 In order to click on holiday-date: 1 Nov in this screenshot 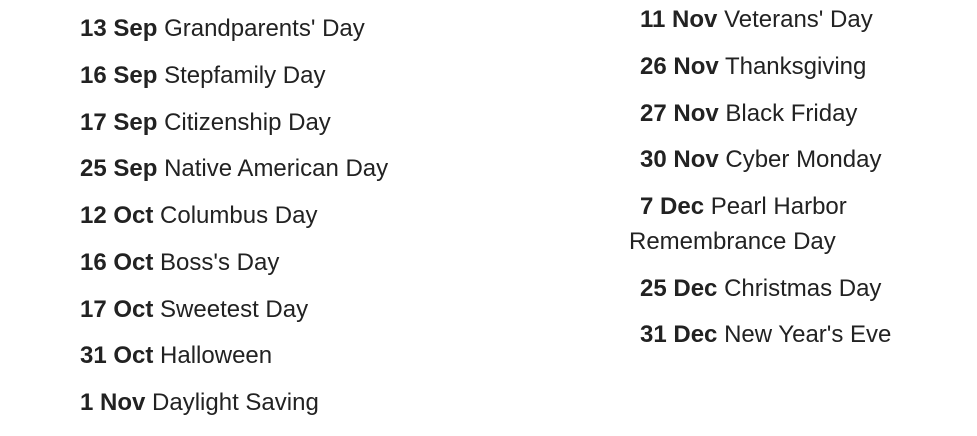, I will do `click(113, 402)`.